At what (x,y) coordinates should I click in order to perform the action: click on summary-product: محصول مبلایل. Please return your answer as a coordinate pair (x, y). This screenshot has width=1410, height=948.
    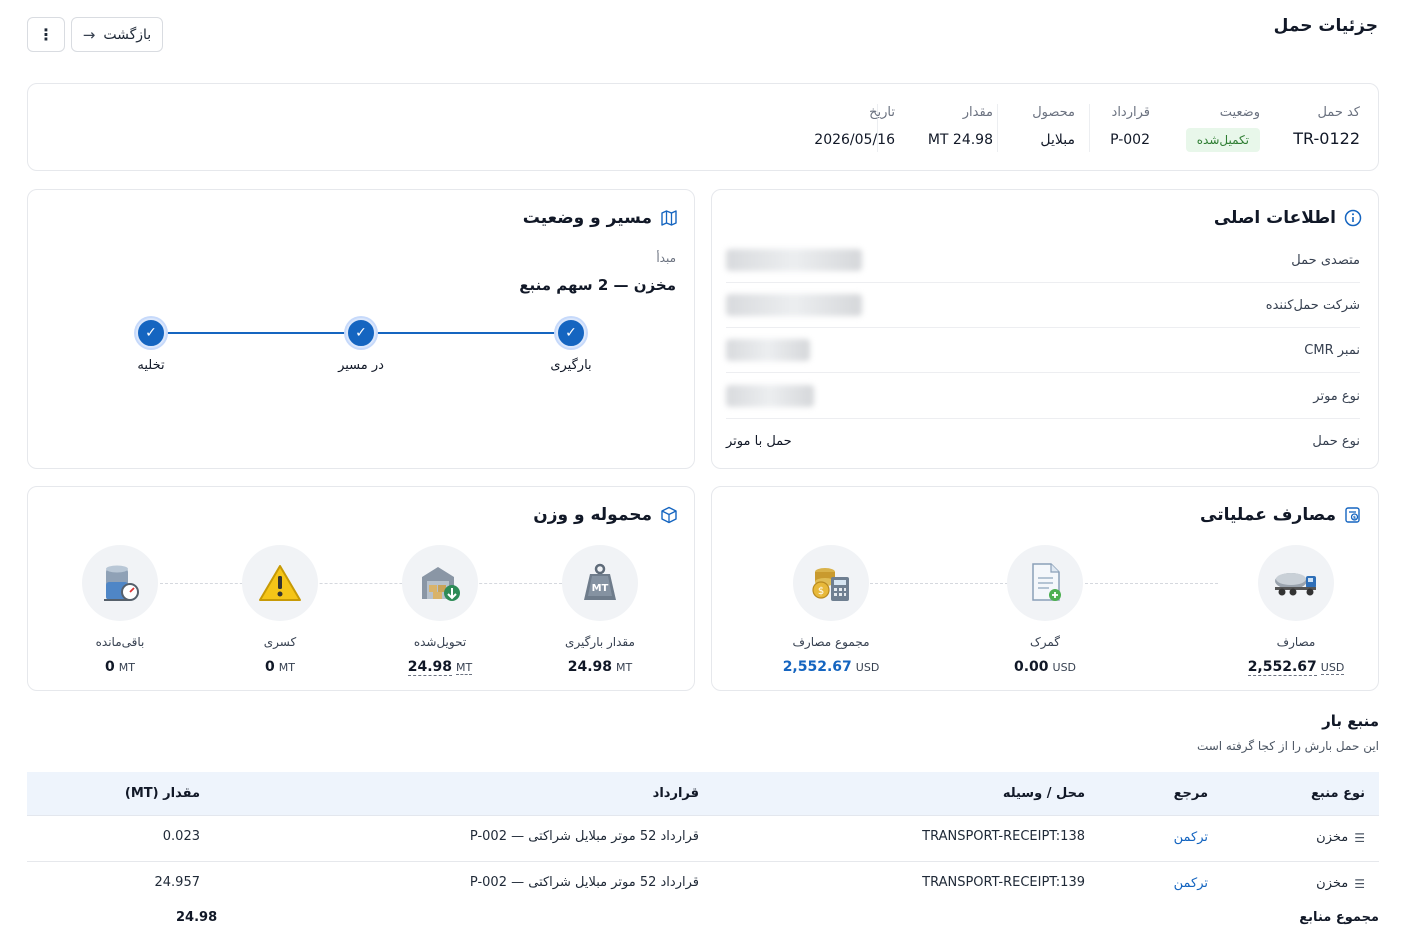
    Looking at the image, I should click on (1053, 126).